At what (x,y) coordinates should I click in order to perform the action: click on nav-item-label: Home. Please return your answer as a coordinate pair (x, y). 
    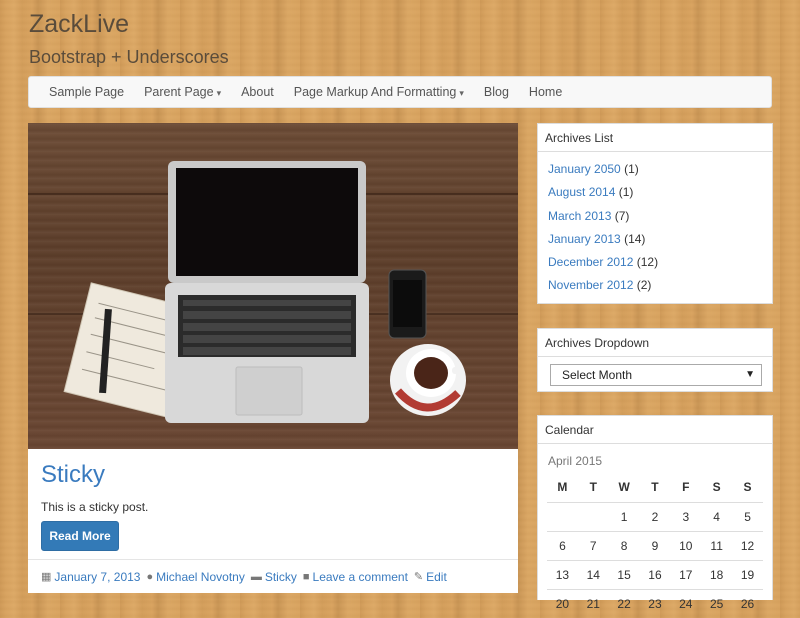
    Looking at the image, I should click on (545, 92).